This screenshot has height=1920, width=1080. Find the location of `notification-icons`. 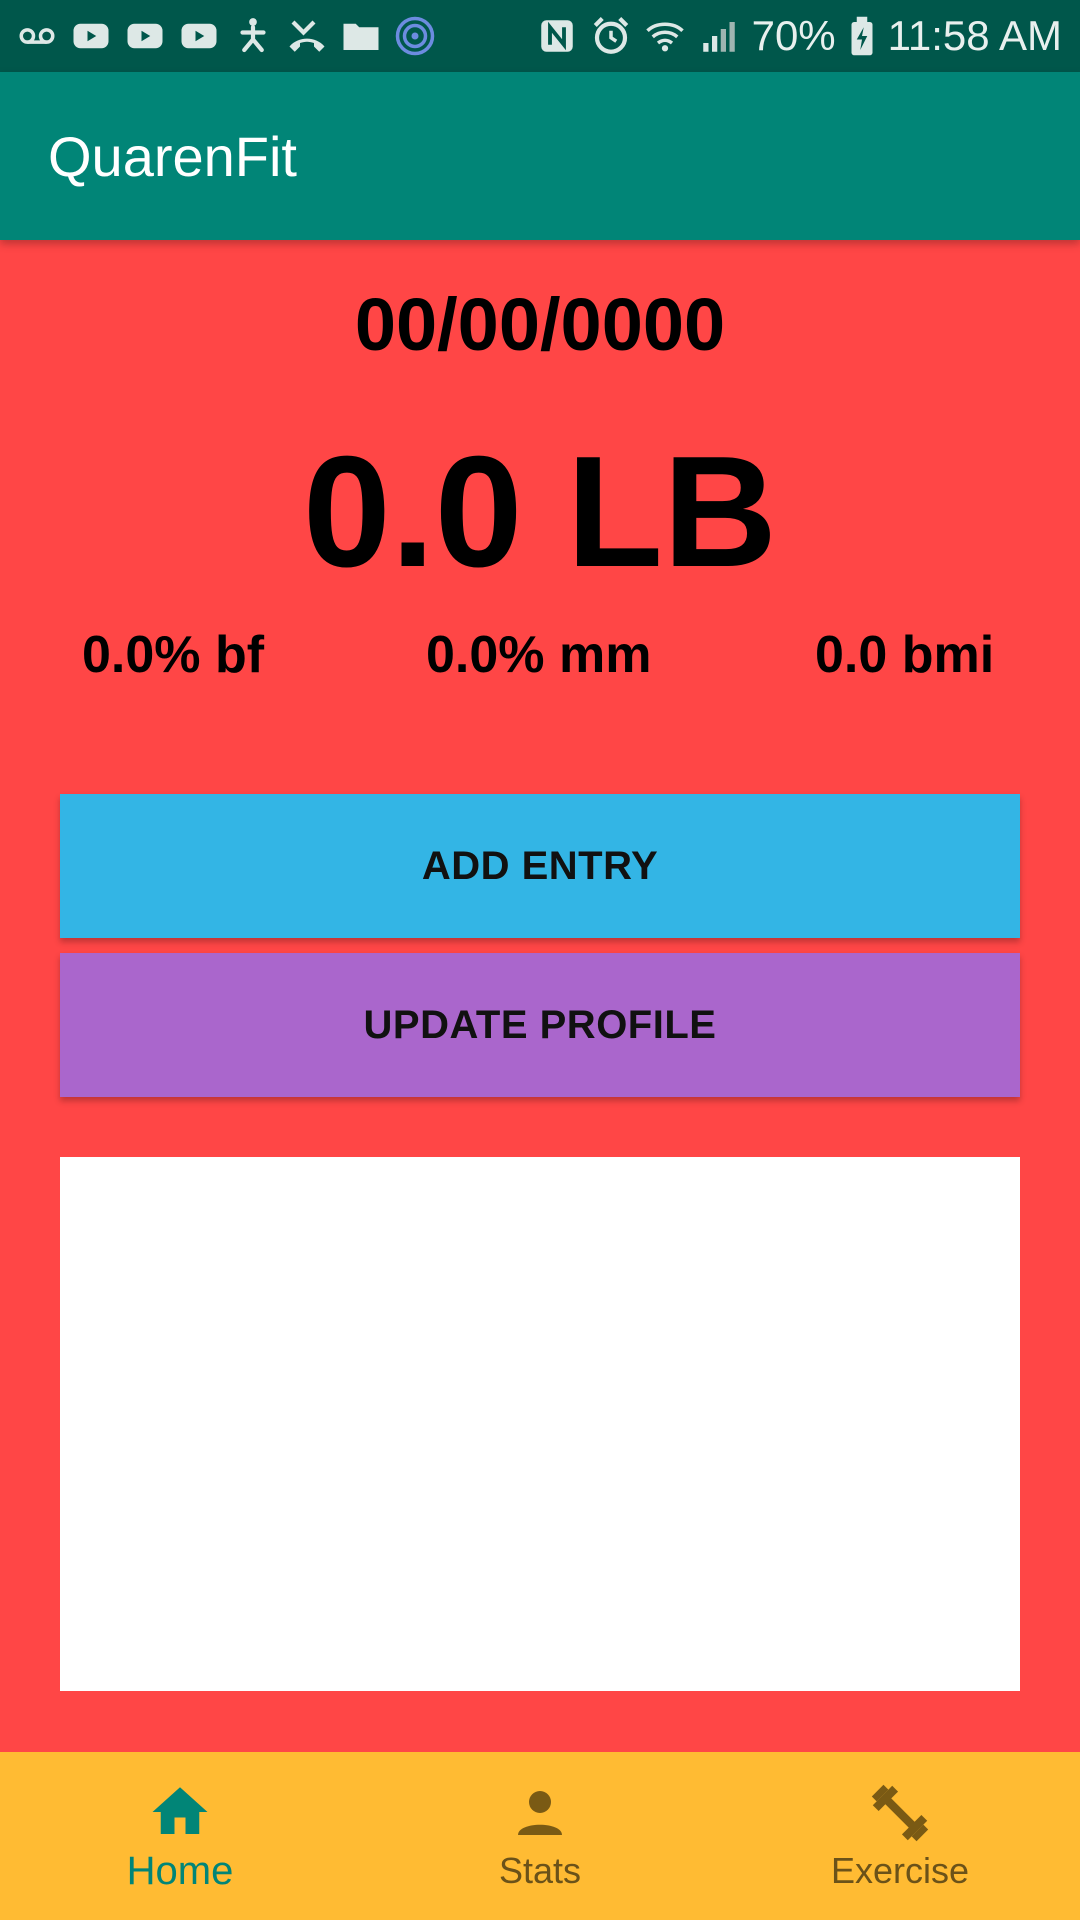

notification-icons is located at coordinates (226, 36).